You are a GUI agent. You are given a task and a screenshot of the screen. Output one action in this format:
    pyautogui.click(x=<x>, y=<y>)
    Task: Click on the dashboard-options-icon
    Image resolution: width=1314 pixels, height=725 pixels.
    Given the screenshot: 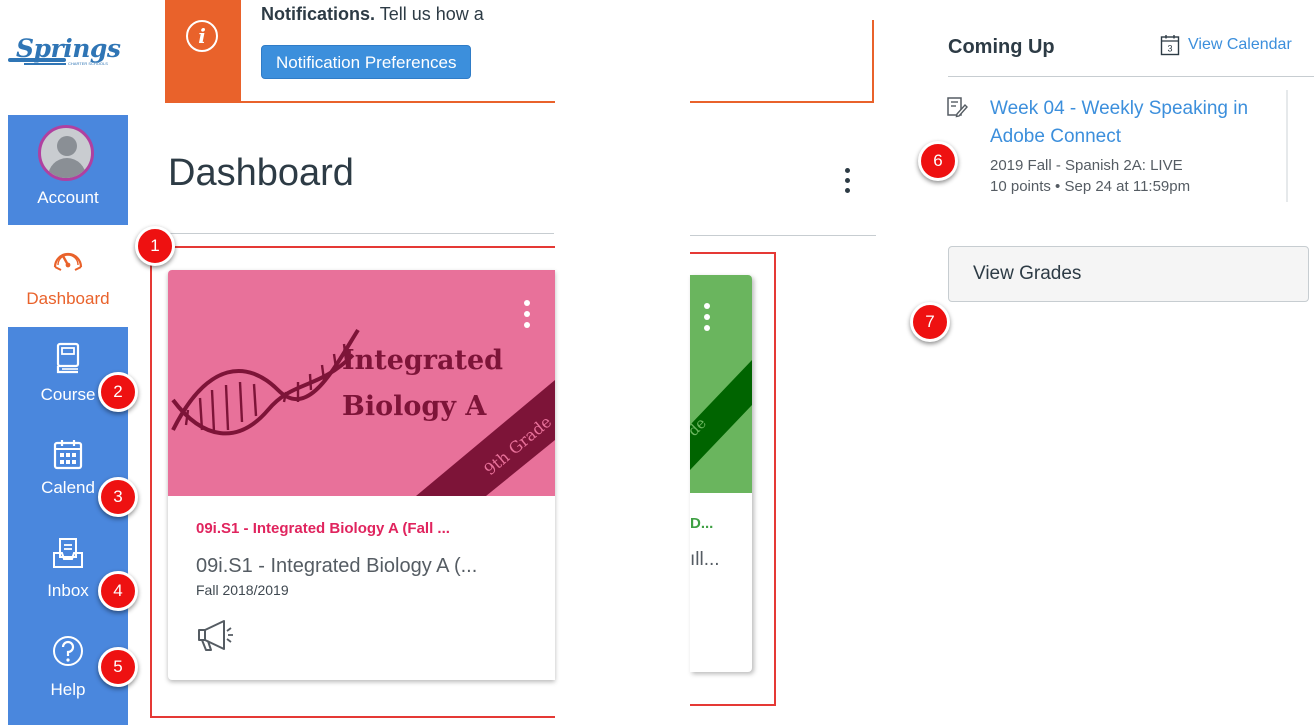 What is the action you would take?
    pyautogui.click(x=847, y=185)
    